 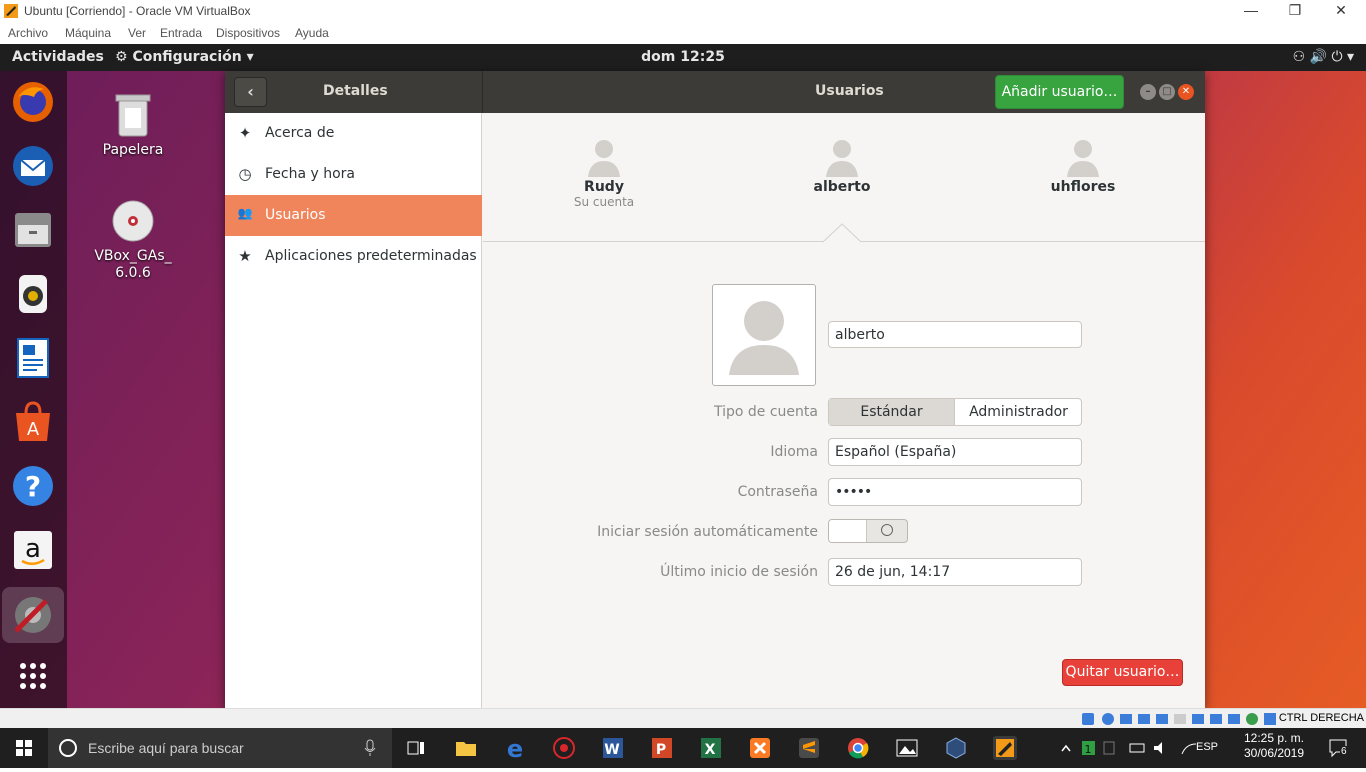 What do you see at coordinates (133, 115) in the screenshot?
I see `trash-icon` at bounding box center [133, 115].